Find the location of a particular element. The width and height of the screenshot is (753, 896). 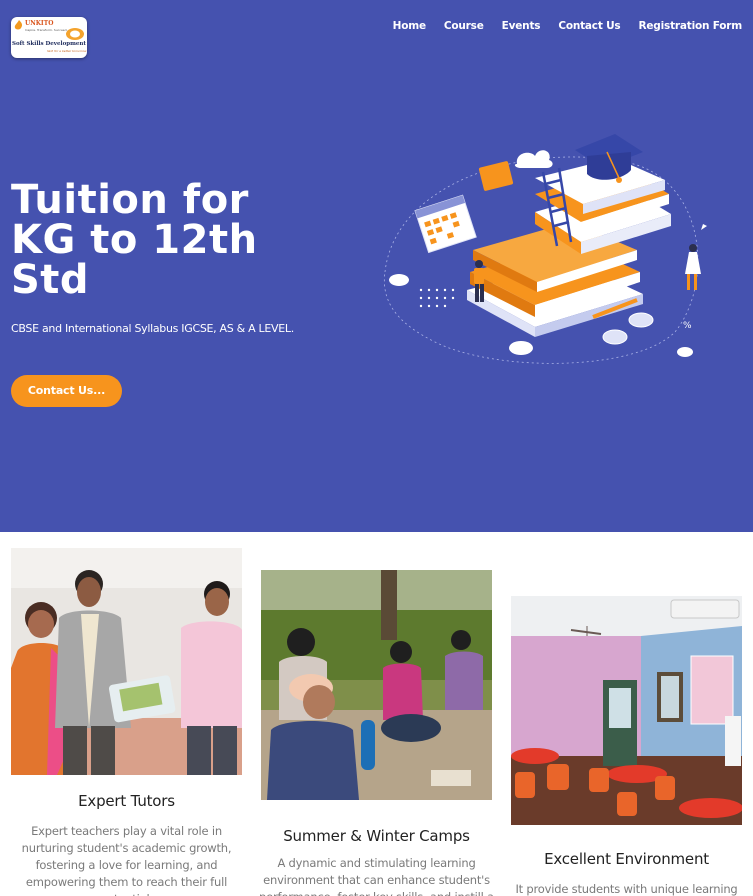

feature-title: Summer & Winter Camps is located at coordinates (376, 836).